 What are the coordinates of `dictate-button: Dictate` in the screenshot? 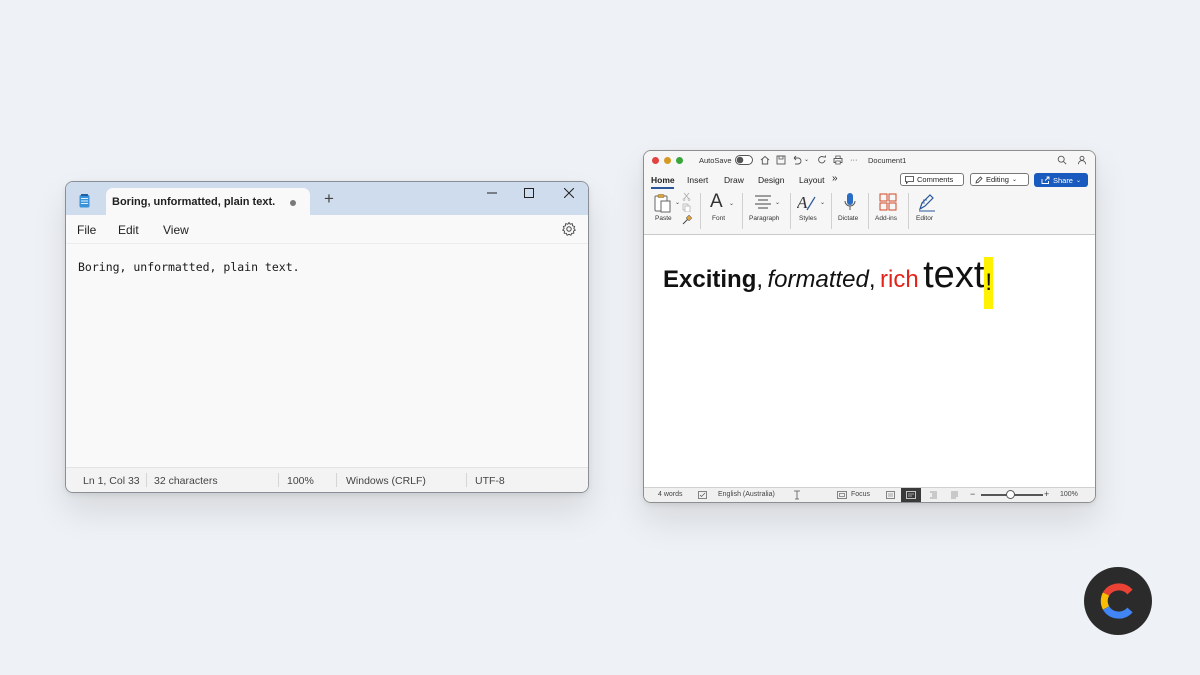 It's located at (850, 211).